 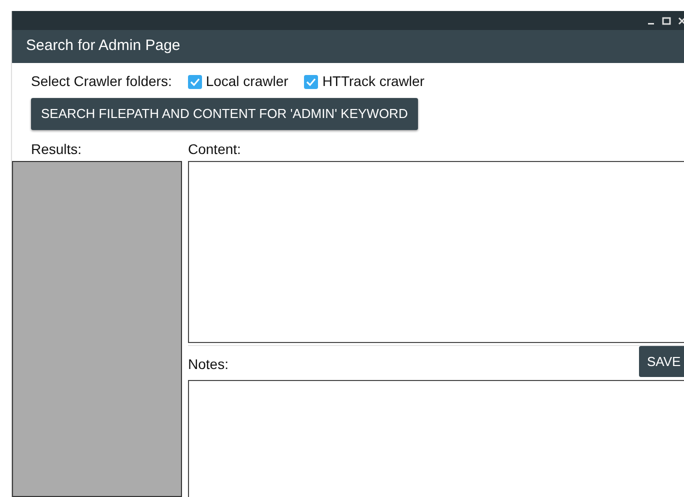 What do you see at coordinates (224, 114) in the screenshot?
I see `search-button: SEARCH FILEPATH AND CONTENT FOR 'ADMIN' KEYWORD` at bounding box center [224, 114].